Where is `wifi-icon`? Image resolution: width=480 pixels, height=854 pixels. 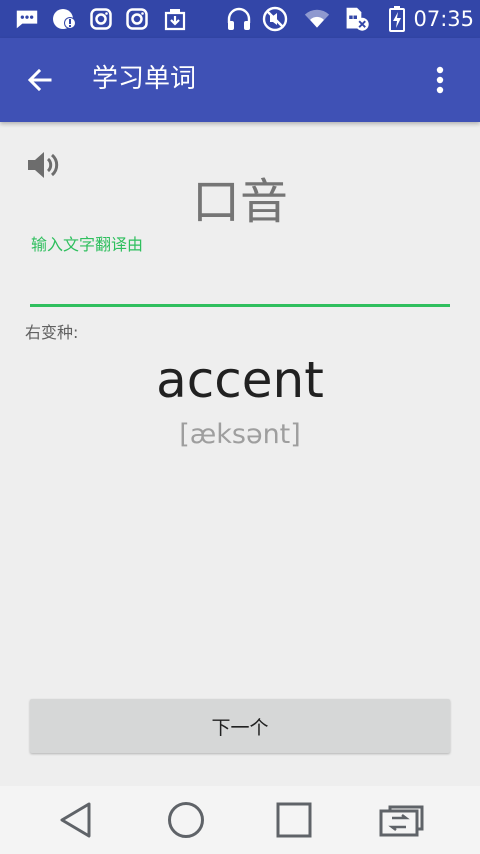 wifi-icon is located at coordinates (317, 19).